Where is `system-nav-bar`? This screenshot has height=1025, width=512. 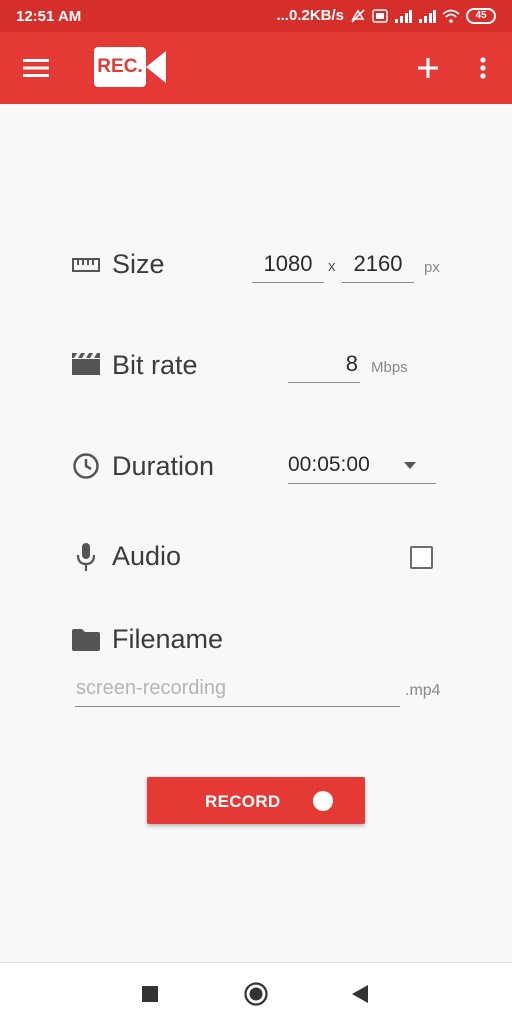
system-nav-bar is located at coordinates (256, 993).